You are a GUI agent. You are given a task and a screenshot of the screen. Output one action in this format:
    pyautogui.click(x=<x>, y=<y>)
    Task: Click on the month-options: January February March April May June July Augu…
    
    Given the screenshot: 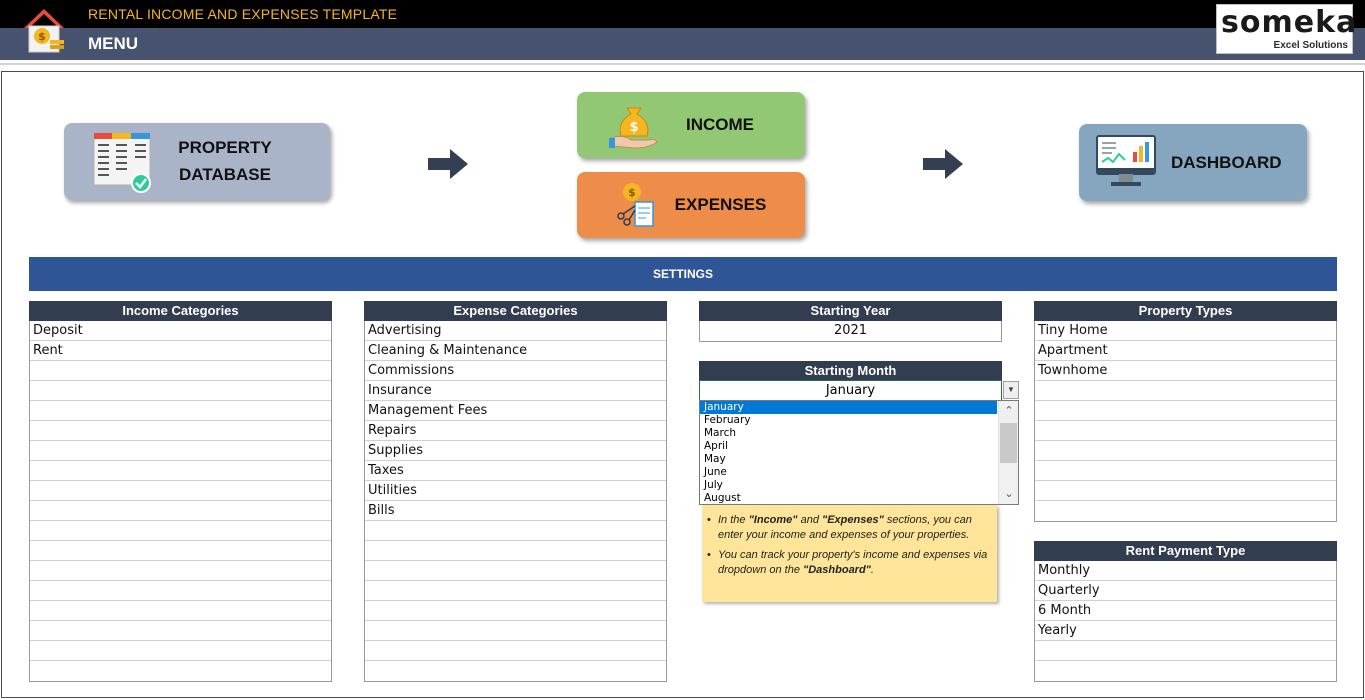 What is the action you would take?
    pyautogui.click(x=859, y=452)
    